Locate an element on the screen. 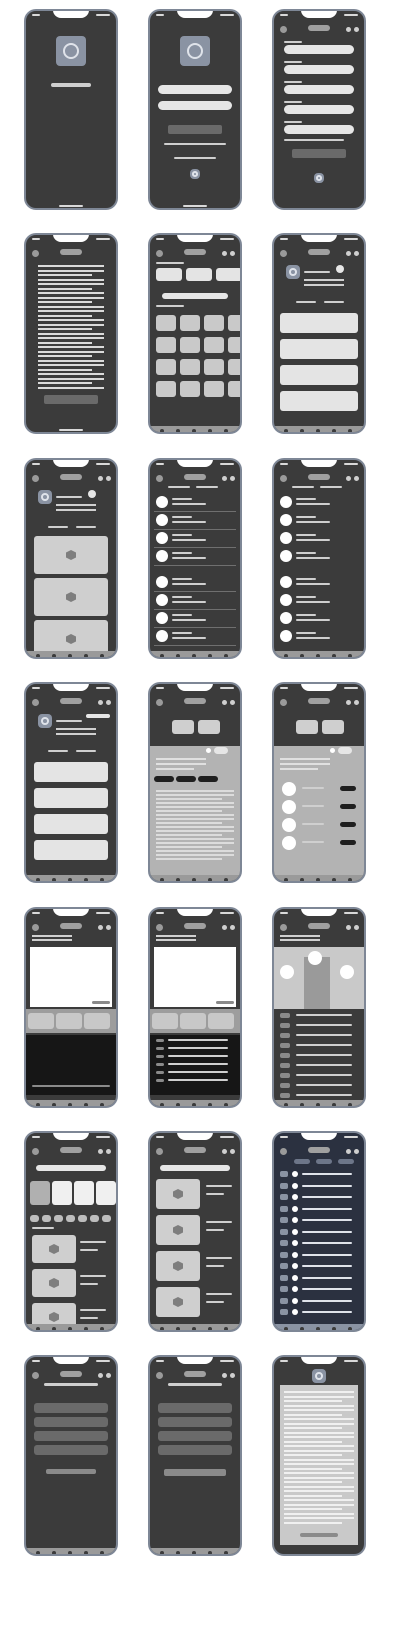  more-icon is located at coordinates (92, 494).